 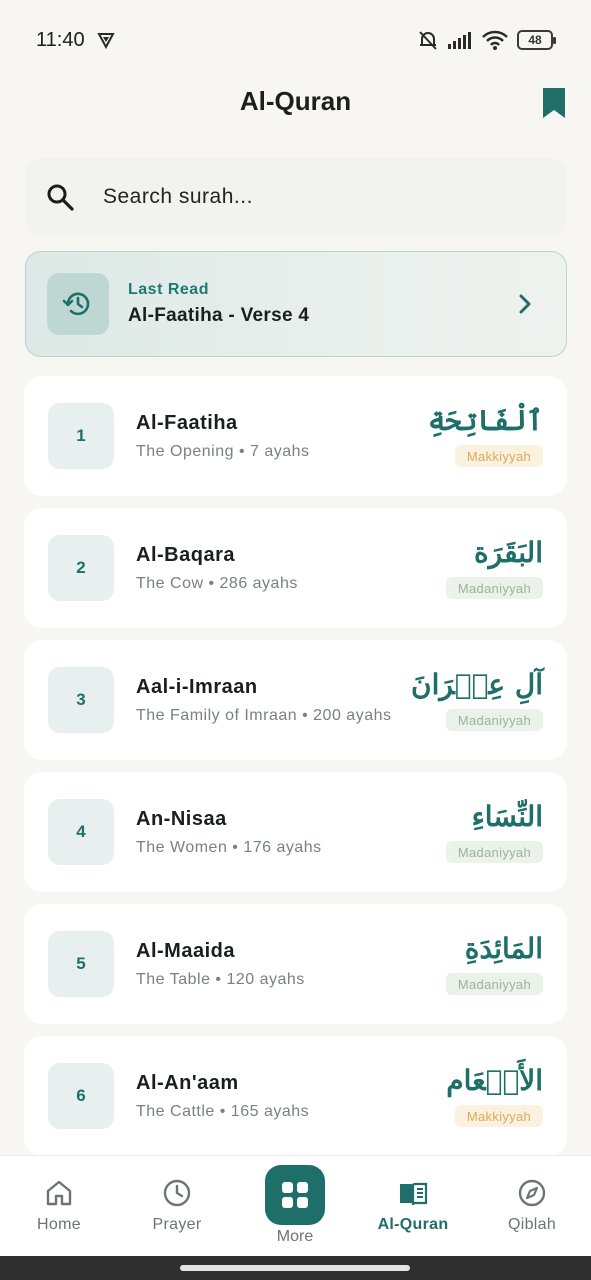 What do you see at coordinates (105, 41) in the screenshot?
I see `vpn-shield-icon` at bounding box center [105, 41].